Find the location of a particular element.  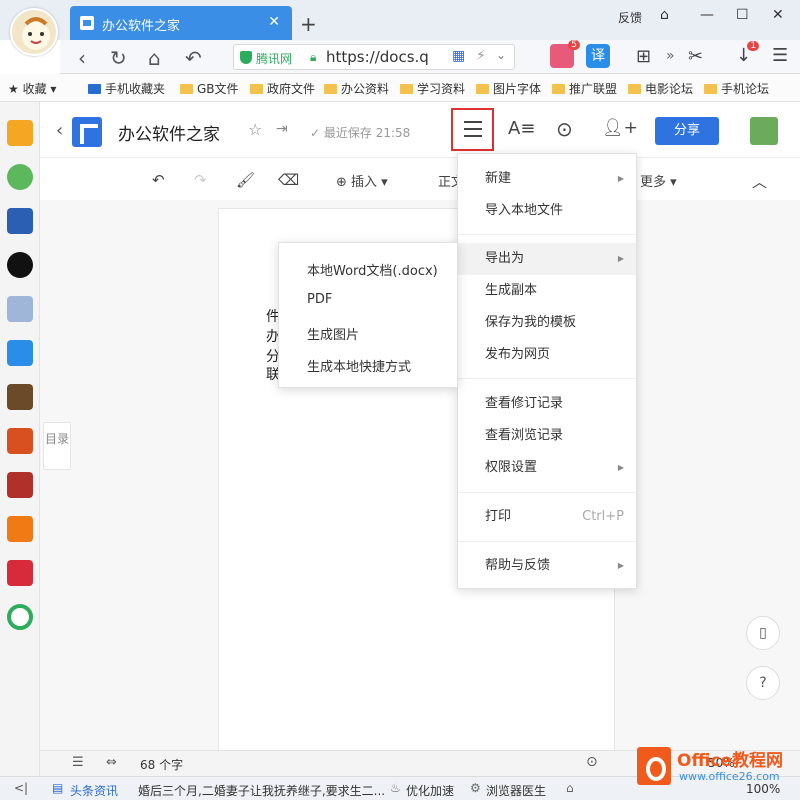

format-painter-icon: 🖌︎ is located at coordinates (245, 180).